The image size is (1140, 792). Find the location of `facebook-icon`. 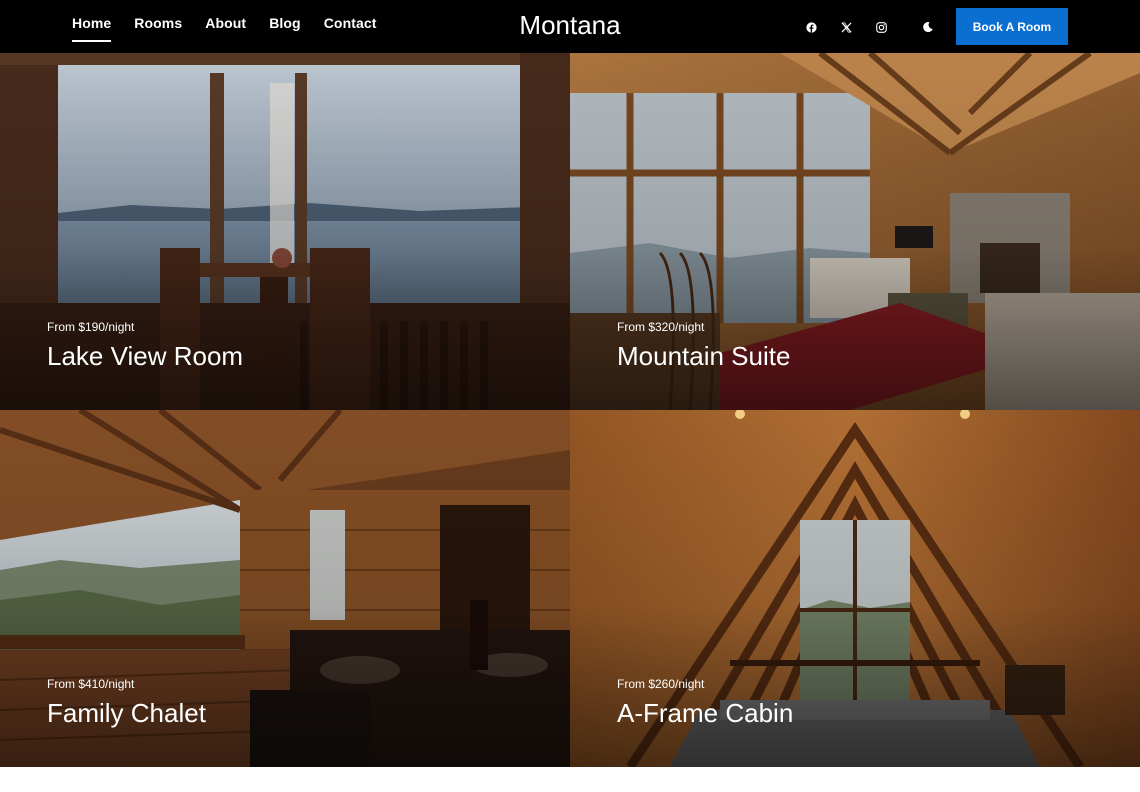

facebook-icon is located at coordinates (811, 27).